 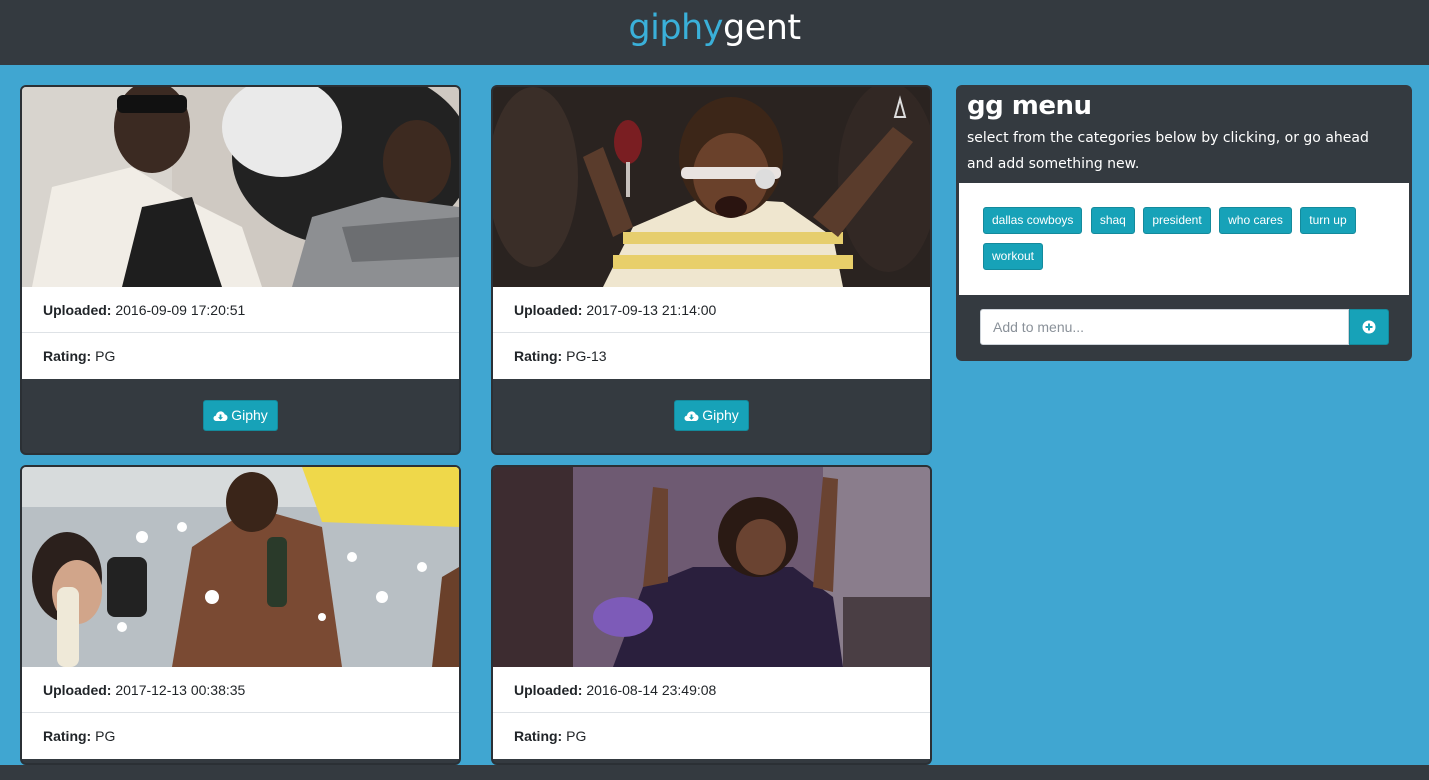 I want to click on uploaded-row: Uploaded: 2017-12-13 00:38:35, so click(x=240, y=690).